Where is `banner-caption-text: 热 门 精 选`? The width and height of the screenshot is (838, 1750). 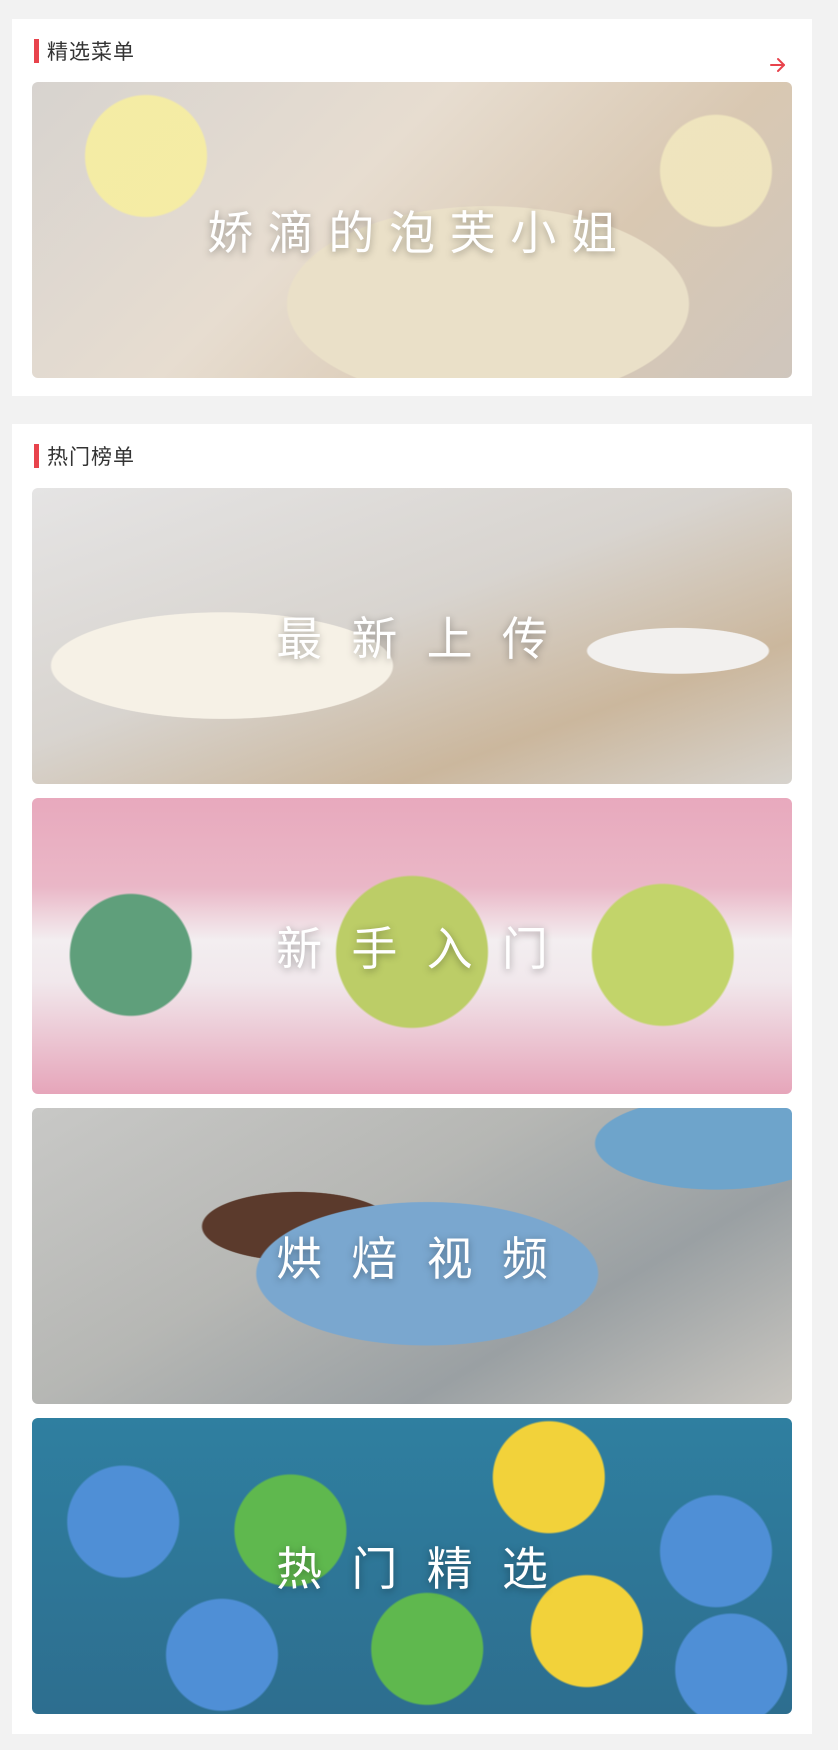
banner-caption-text: 热 门 精 选 is located at coordinates (412, 1569).